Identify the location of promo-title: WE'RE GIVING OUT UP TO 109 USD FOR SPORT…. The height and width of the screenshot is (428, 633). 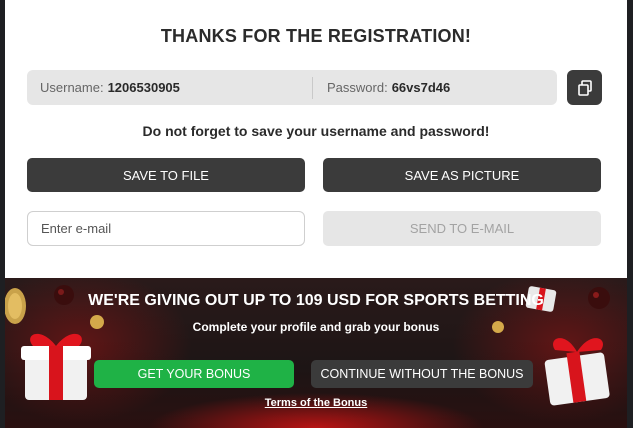
(316, 300).